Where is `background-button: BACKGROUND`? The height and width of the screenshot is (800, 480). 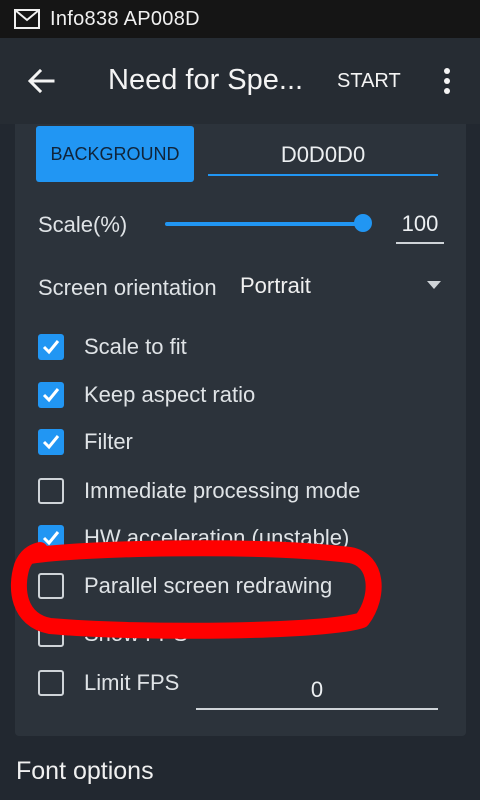
background-button: BACKGROUND is located at coordinates (115, 154).